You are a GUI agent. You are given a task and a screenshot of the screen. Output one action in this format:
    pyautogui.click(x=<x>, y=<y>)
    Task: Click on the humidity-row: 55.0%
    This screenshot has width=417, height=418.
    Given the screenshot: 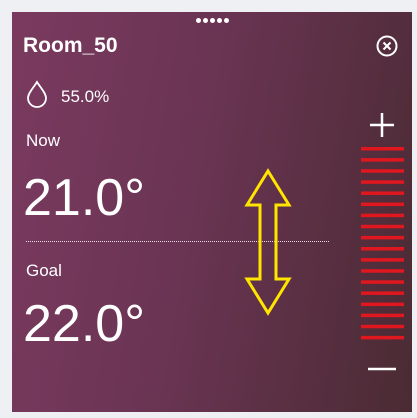 What is the action you would take?
    pyautogui.click(x=67, y=94)
    